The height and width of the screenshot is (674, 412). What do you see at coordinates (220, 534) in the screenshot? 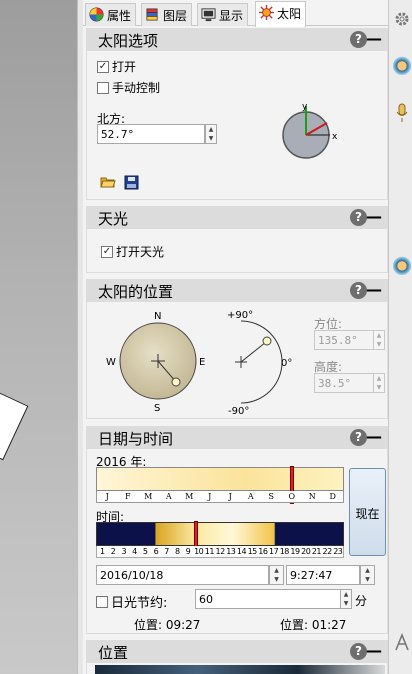
I see `time-slider` at bounding box center [220, 534].